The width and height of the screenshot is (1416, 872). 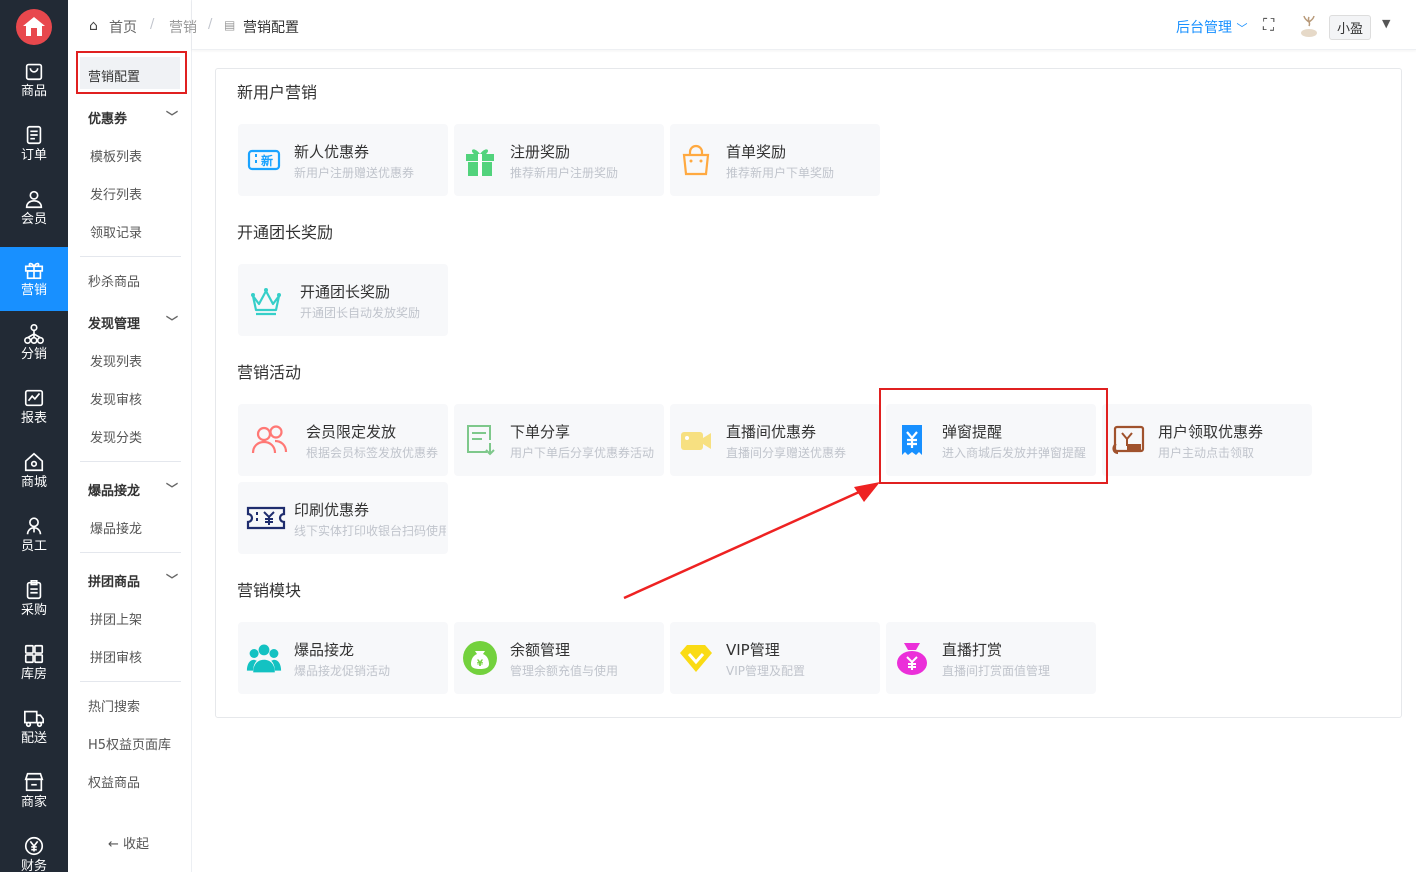 What do you see at coordinates (34, 271) in the screenshot?
I see `gift-icon` at bounding box center [34, 271].